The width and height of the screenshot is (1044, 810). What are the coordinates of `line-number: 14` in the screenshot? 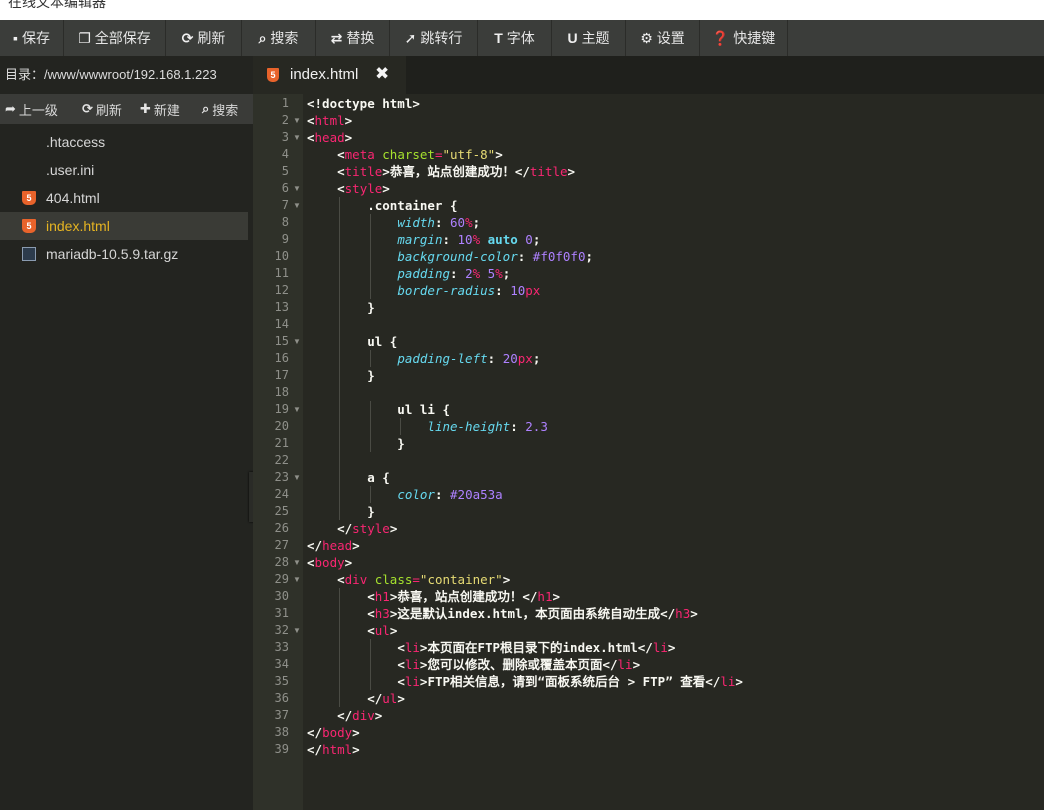 It's located at (281, 324).